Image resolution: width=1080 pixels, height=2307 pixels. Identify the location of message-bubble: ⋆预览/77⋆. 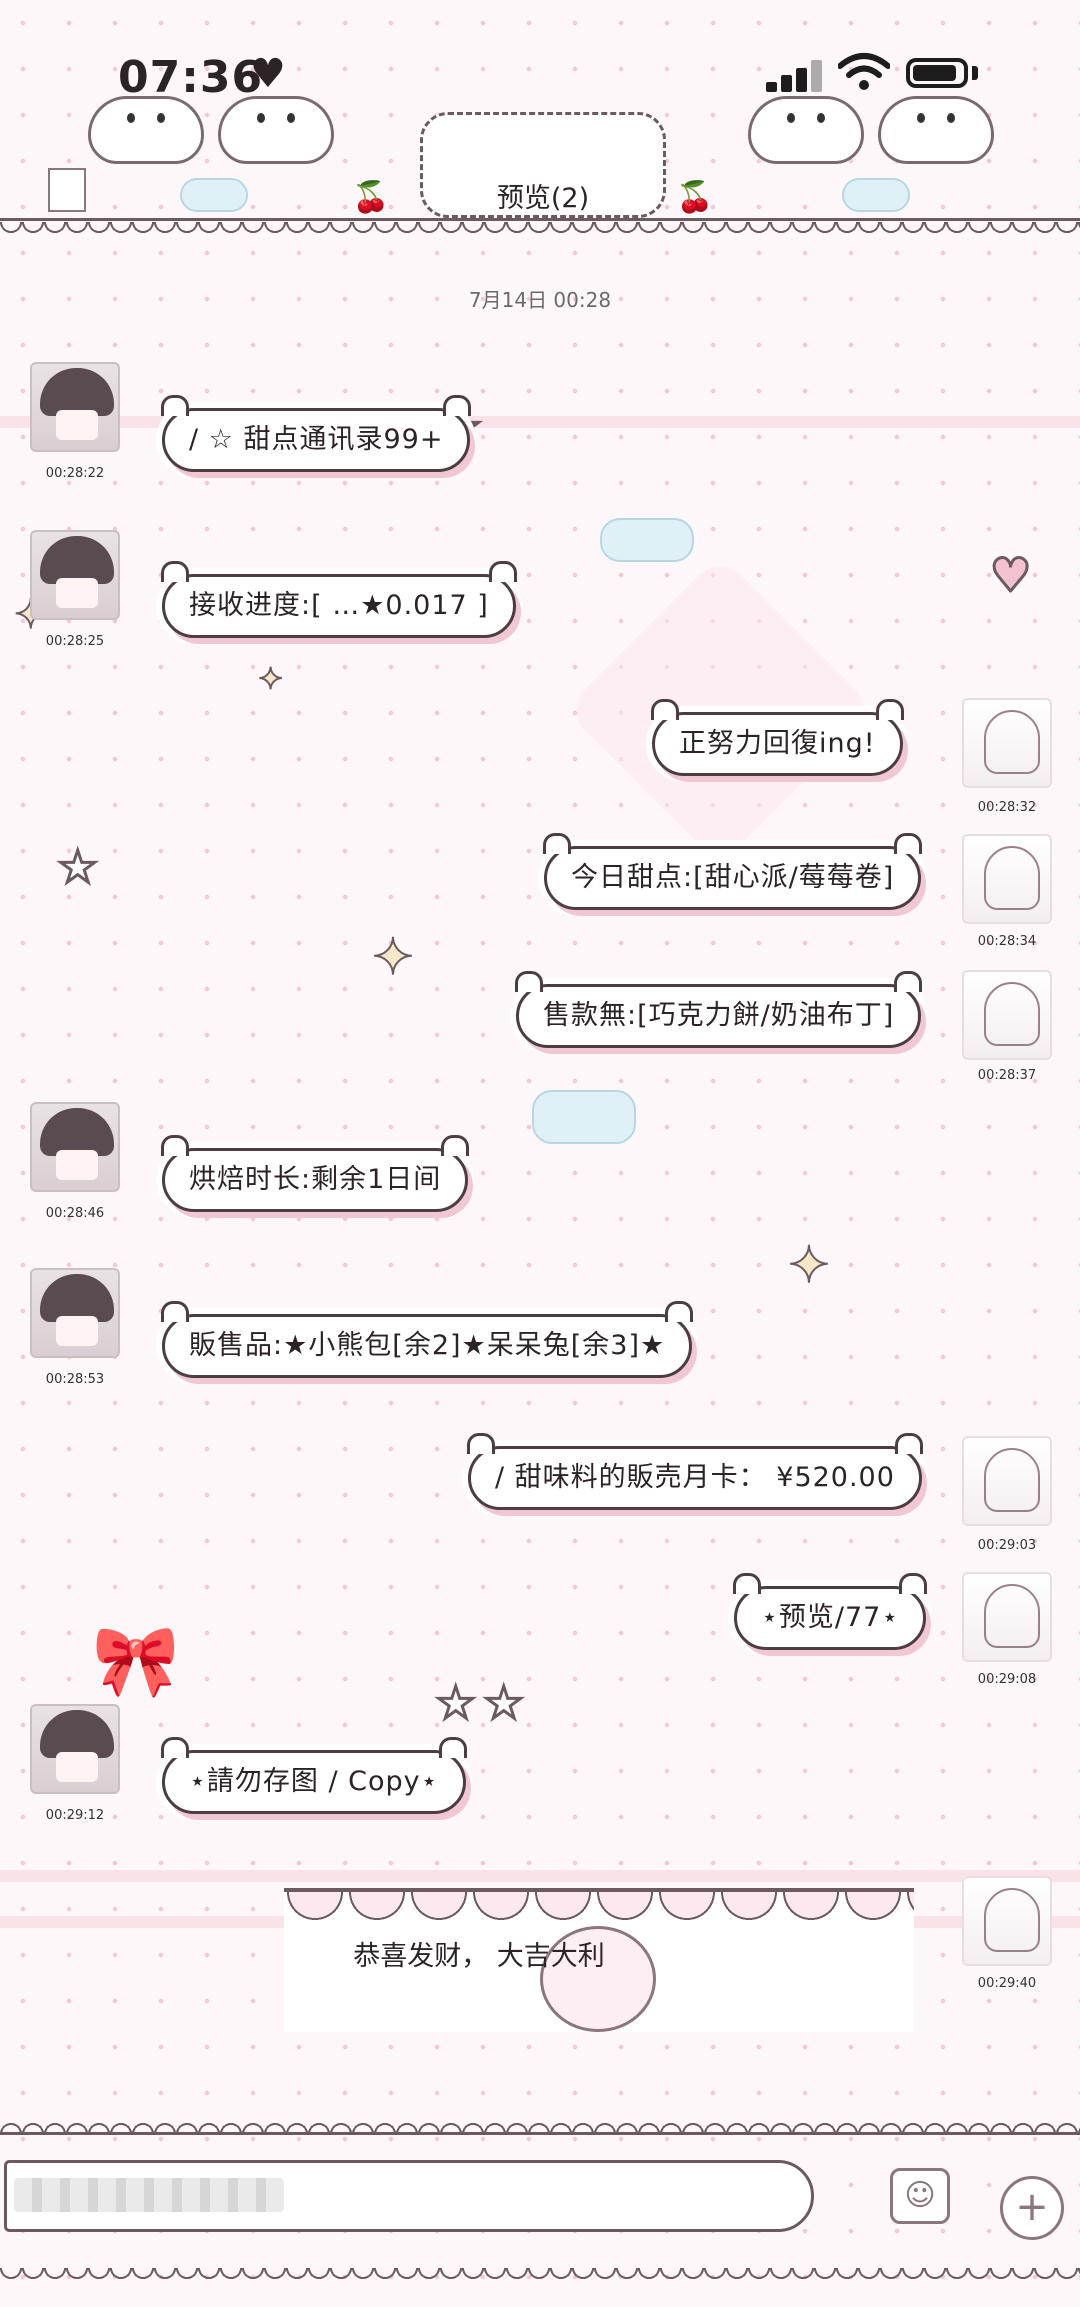
(830, 1611).